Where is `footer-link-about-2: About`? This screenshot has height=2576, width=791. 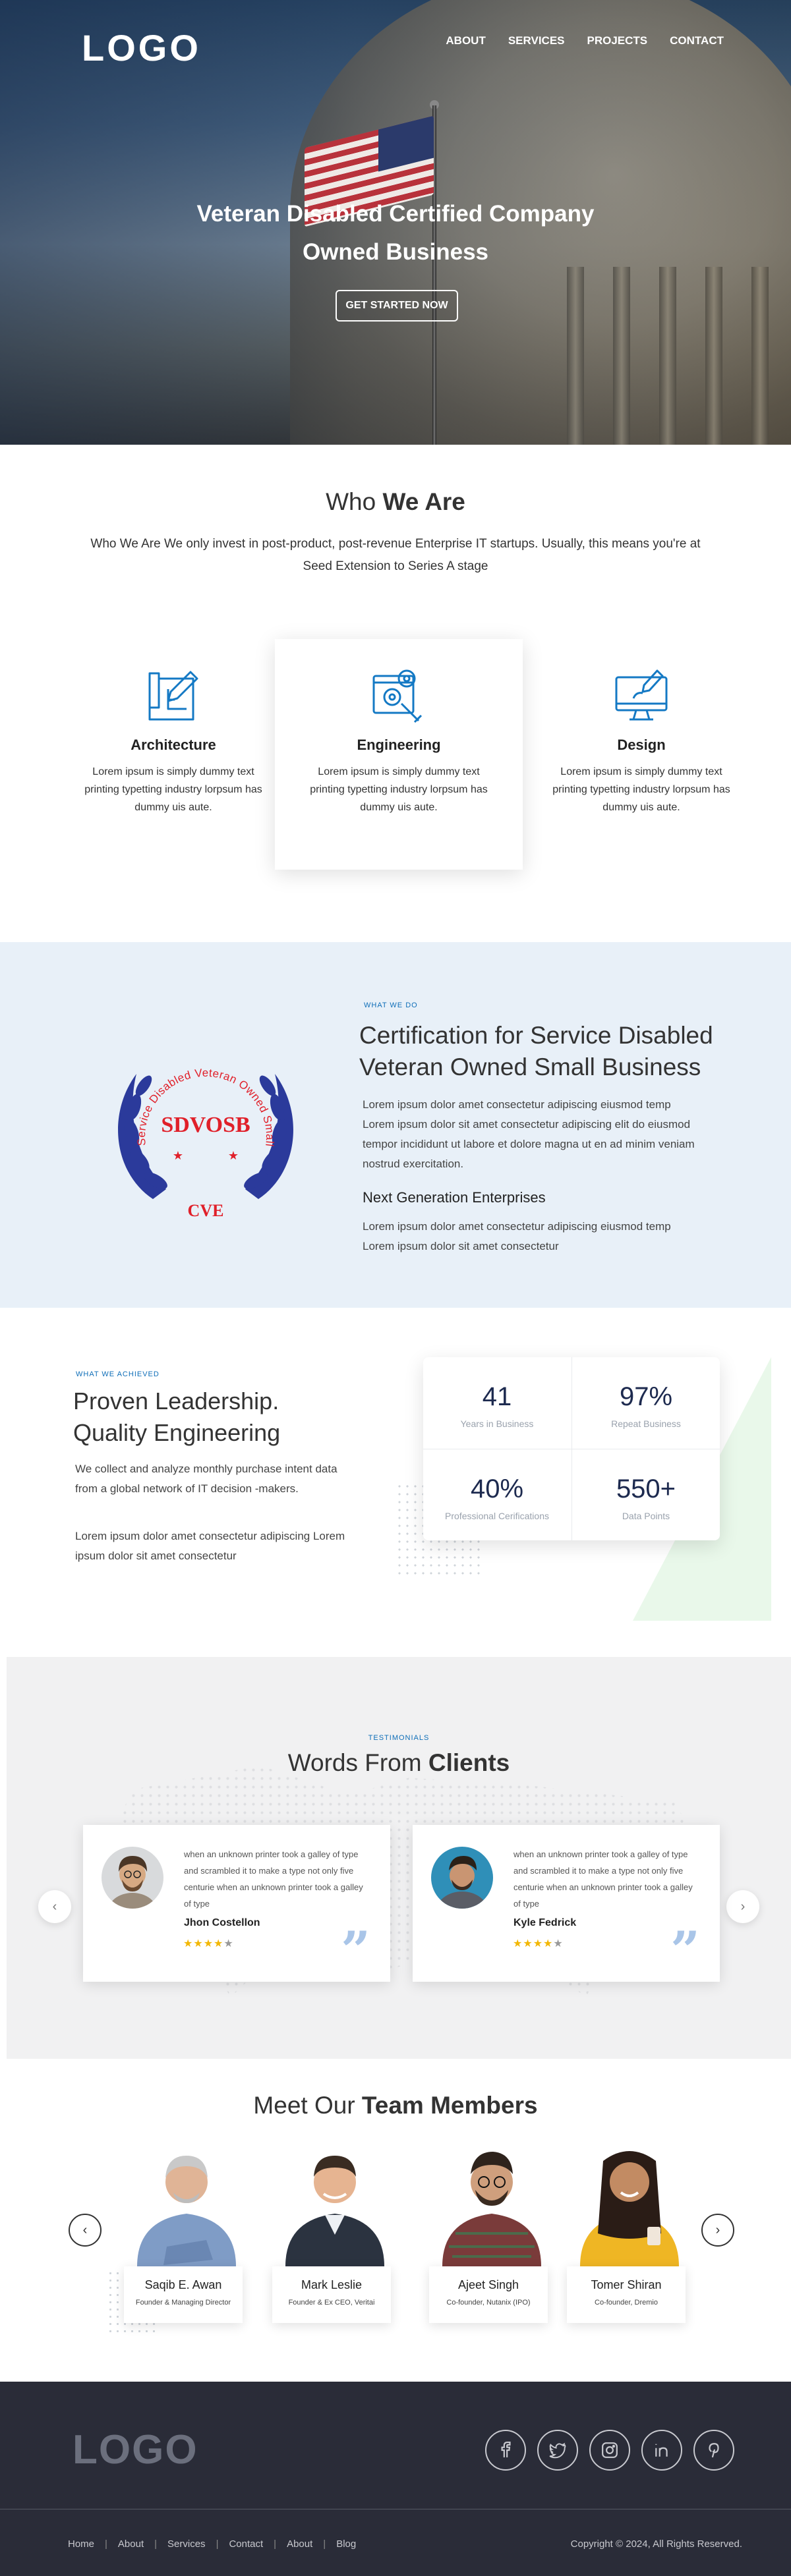
footer-link-about-2: About is located at coordinates (299, 2544).